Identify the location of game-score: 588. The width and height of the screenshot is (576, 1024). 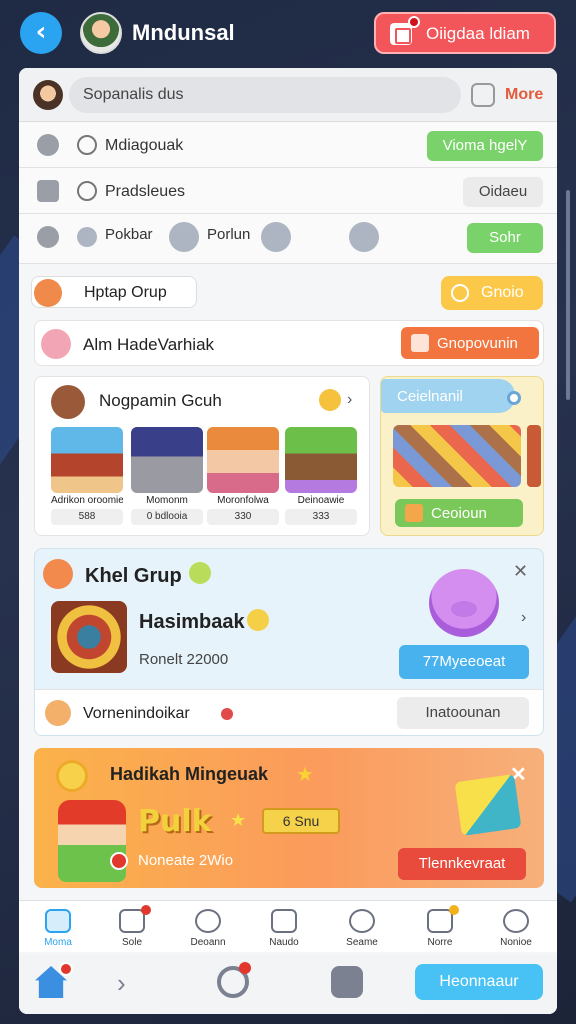
(87, 517).